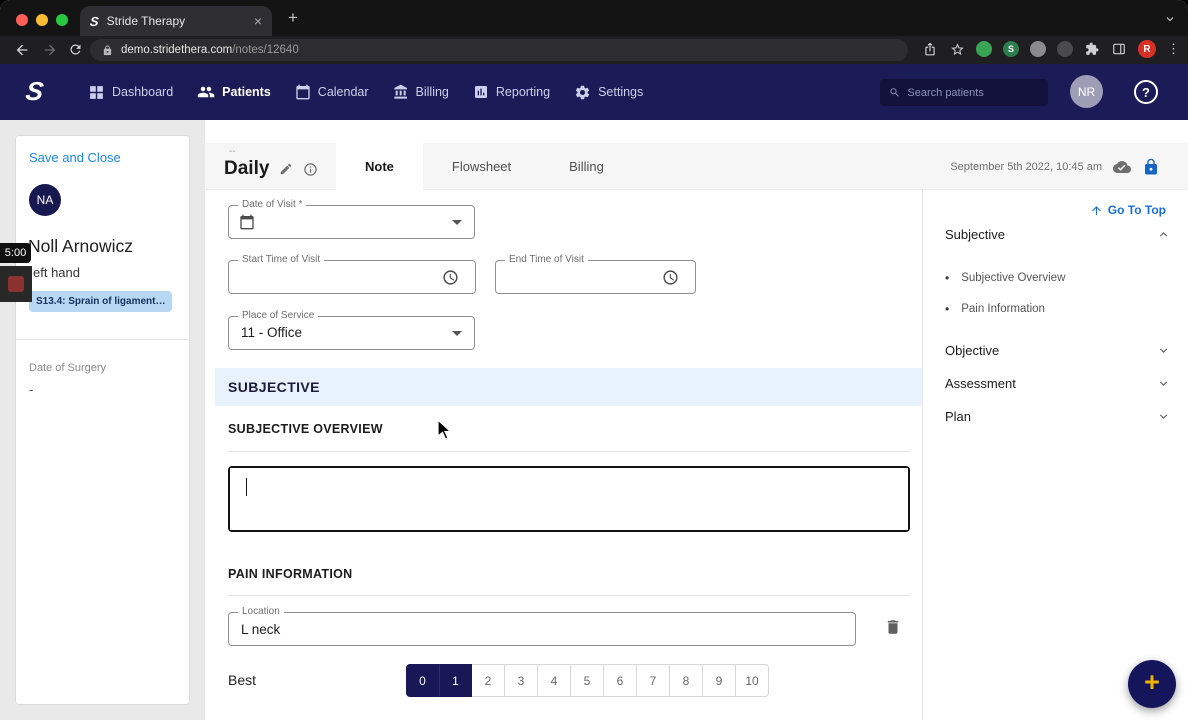  Describe the element at coordinates (1092, 49) in the screenshot. I see `extensions-puzzle-icon` at that location.